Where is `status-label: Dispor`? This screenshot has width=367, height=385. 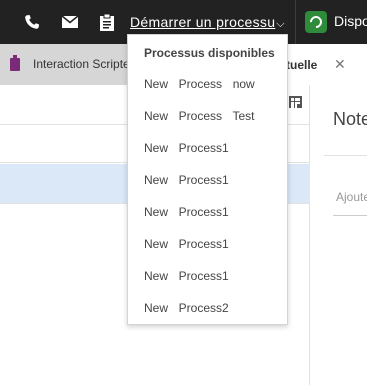
status-label: Dispor is located at coordinates (350, 21).